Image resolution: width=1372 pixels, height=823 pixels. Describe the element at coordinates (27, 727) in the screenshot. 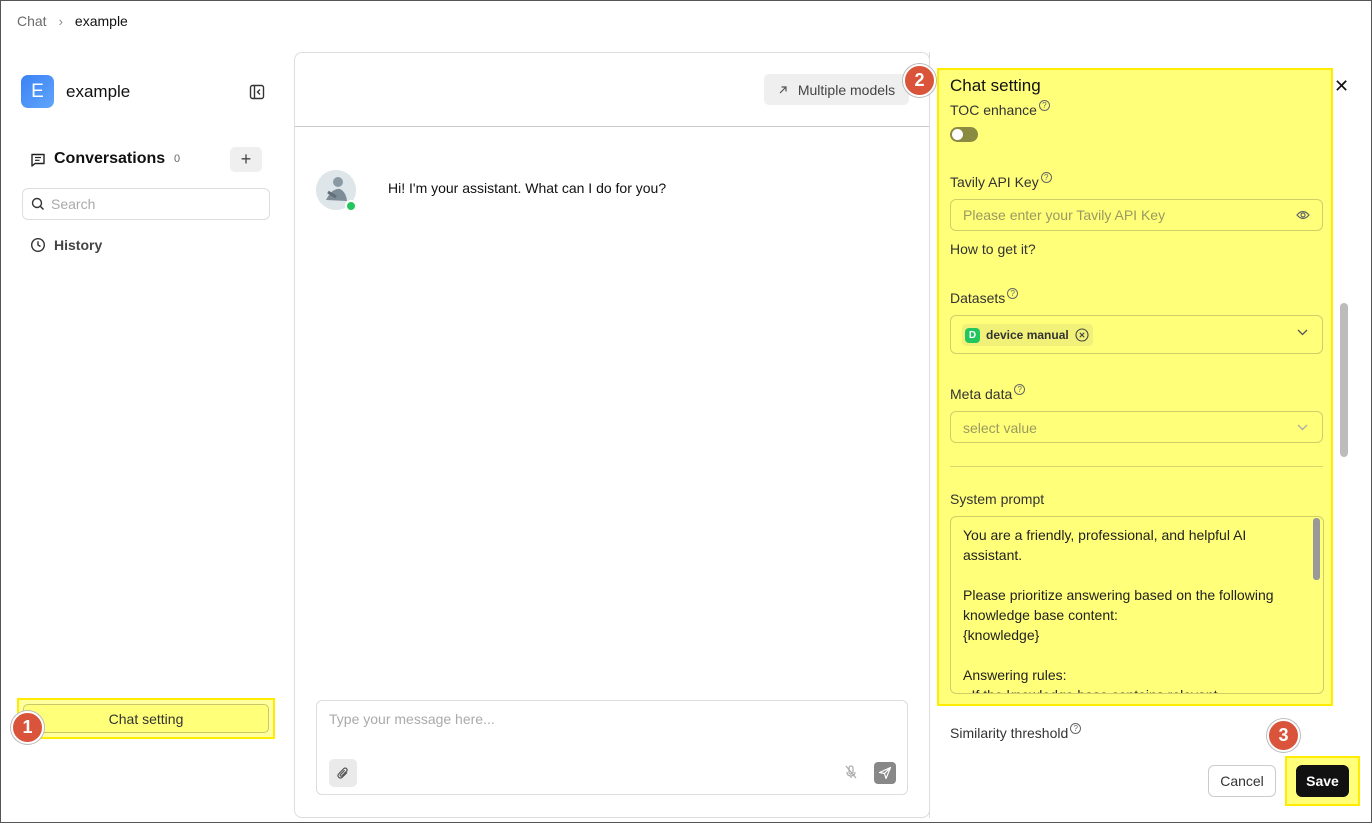

I see `annotation-badge-1: 1` at that location.